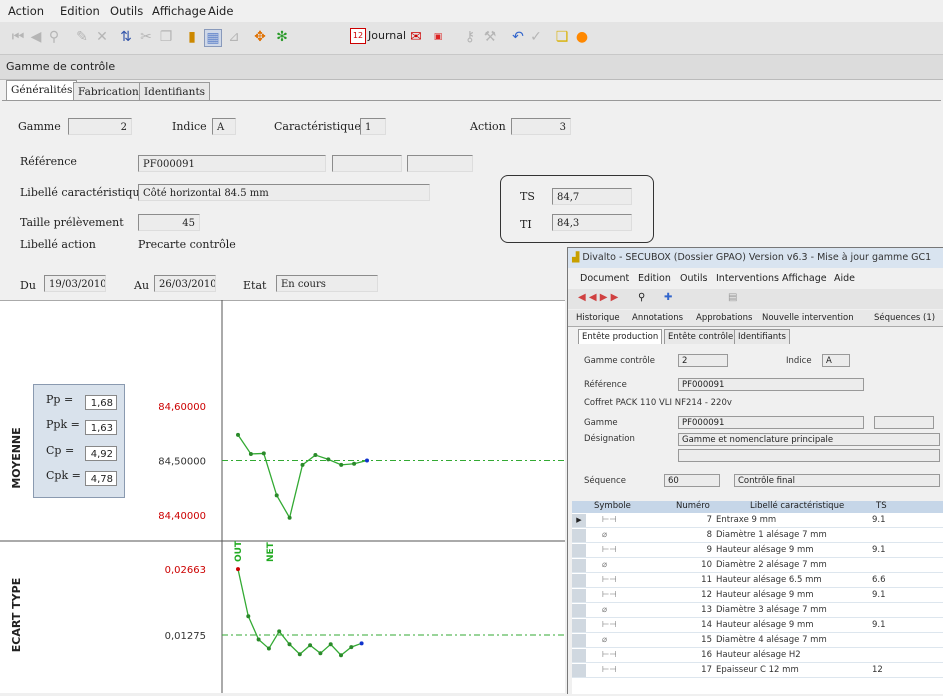 This screenshot has width=943, height=696. What do you see at coordinates (598, 318) in the screenshot?
I see `tab-historique: Historique` at bounding box center [598, 318].